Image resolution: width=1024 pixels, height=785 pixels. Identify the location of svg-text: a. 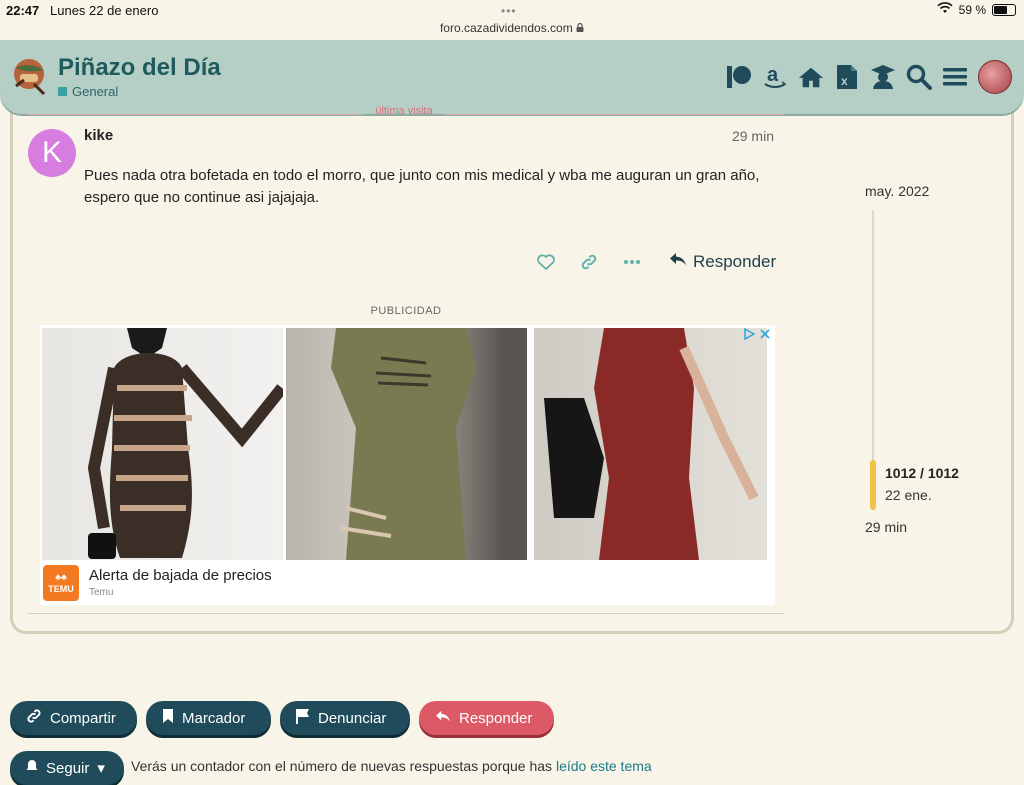
(773, 75).